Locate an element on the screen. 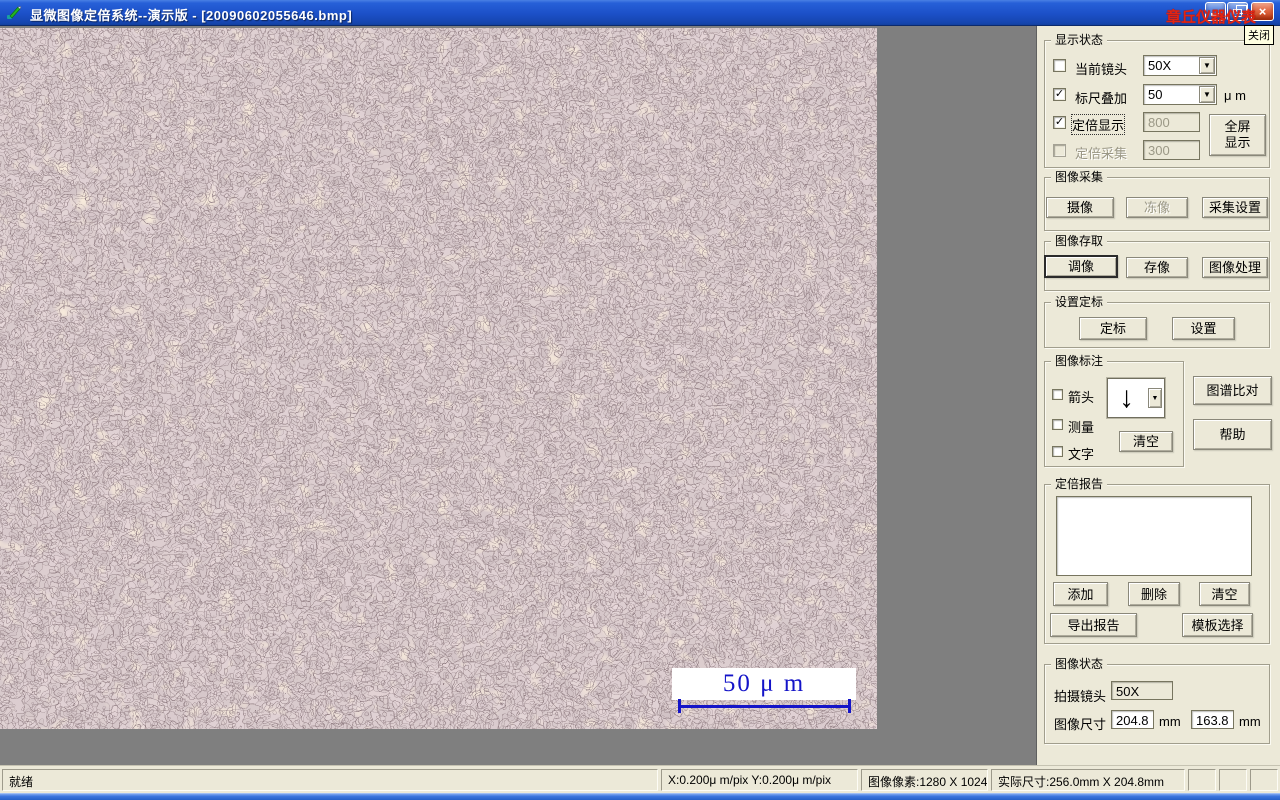 Image resolution: width=1280 pixels, height=800 pixels. group-annotation-title: 图像标注 is located at coordinates (1079, 361).